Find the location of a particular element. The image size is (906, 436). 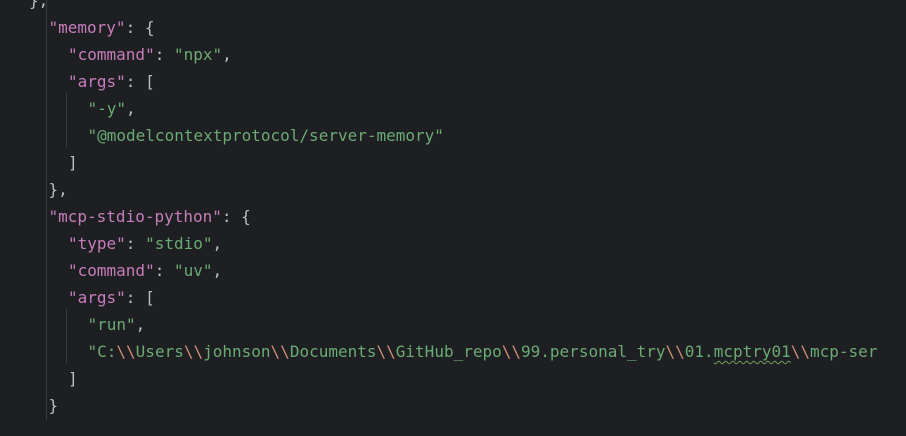

code-token: "npx" is located at coordinates (198, 54).